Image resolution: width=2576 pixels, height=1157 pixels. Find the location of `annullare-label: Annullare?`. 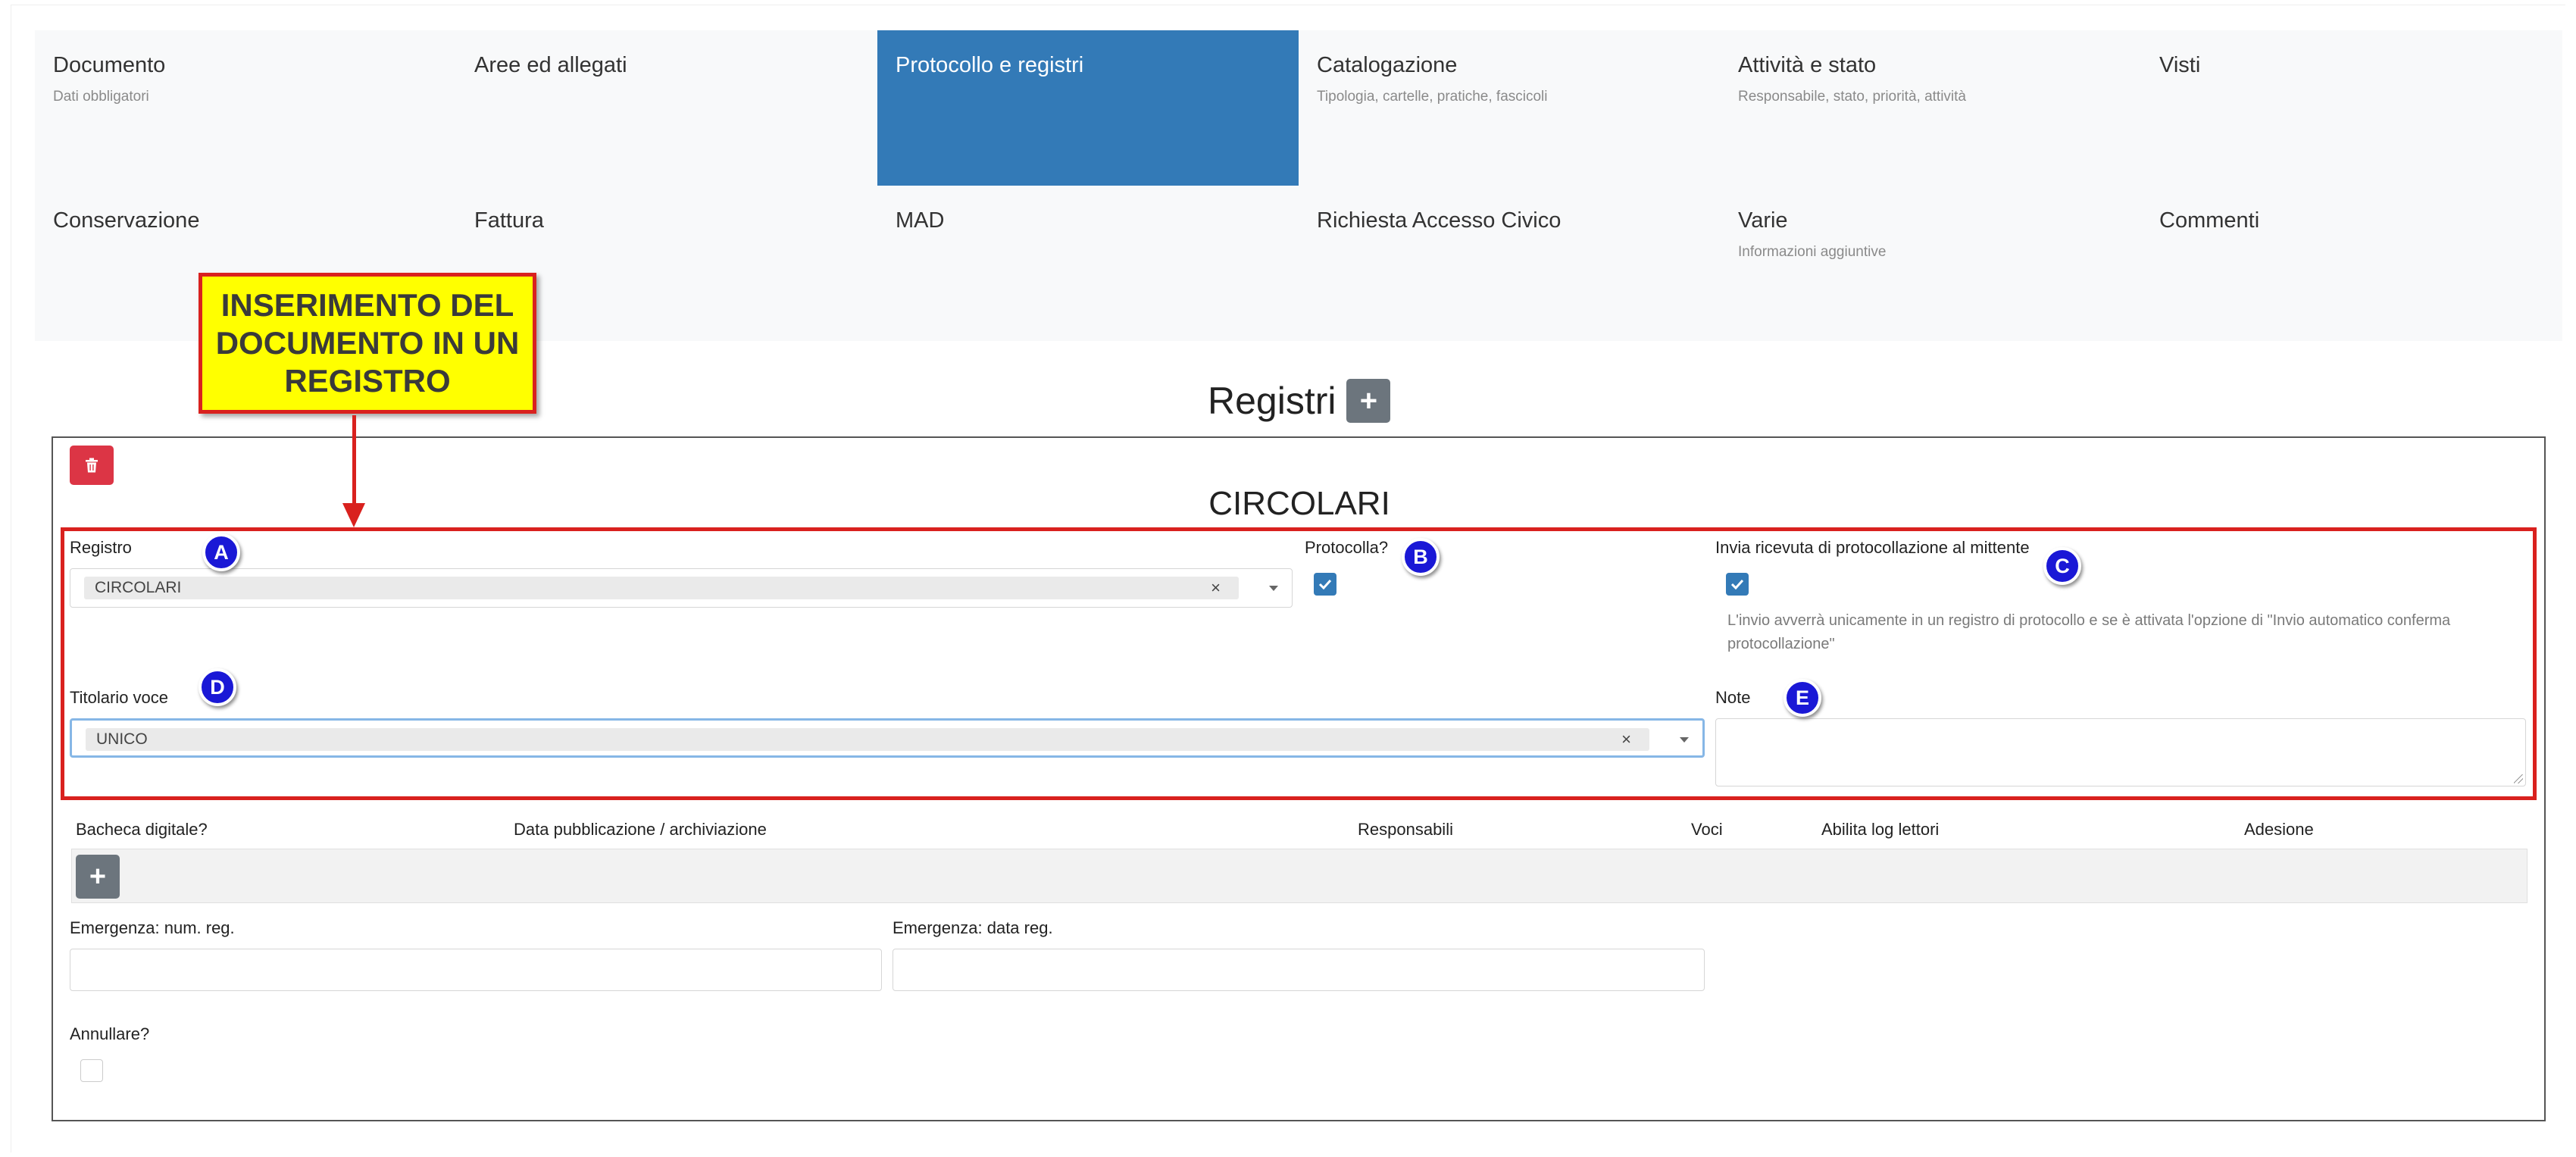

annullare-label: Annullare? is located at coordinates (110, 1033).